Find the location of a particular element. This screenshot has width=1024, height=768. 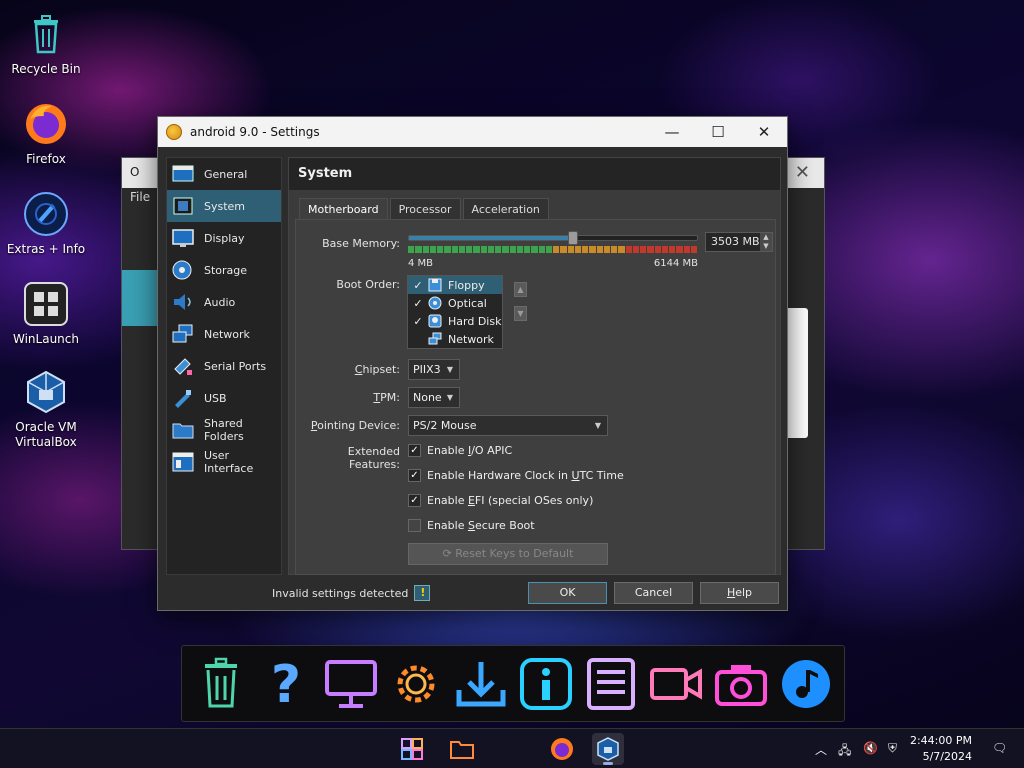

close-button: ✕ is located at coordinates (764, 132).